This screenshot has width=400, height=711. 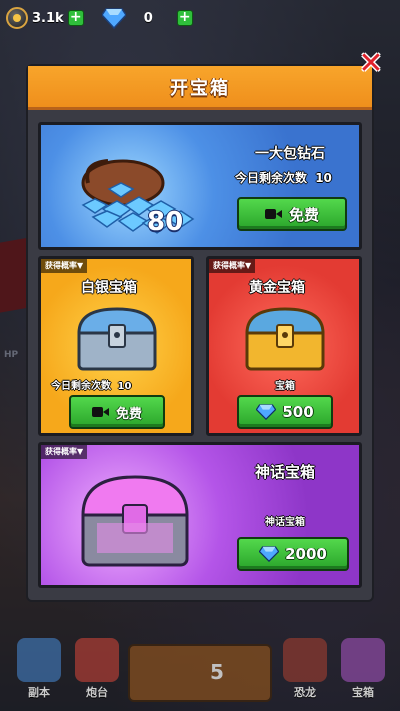 What do you see at coordinates (135, 521) in the screenshot?
I see `mythic-chest-icon` at bounding box center [135, 521].